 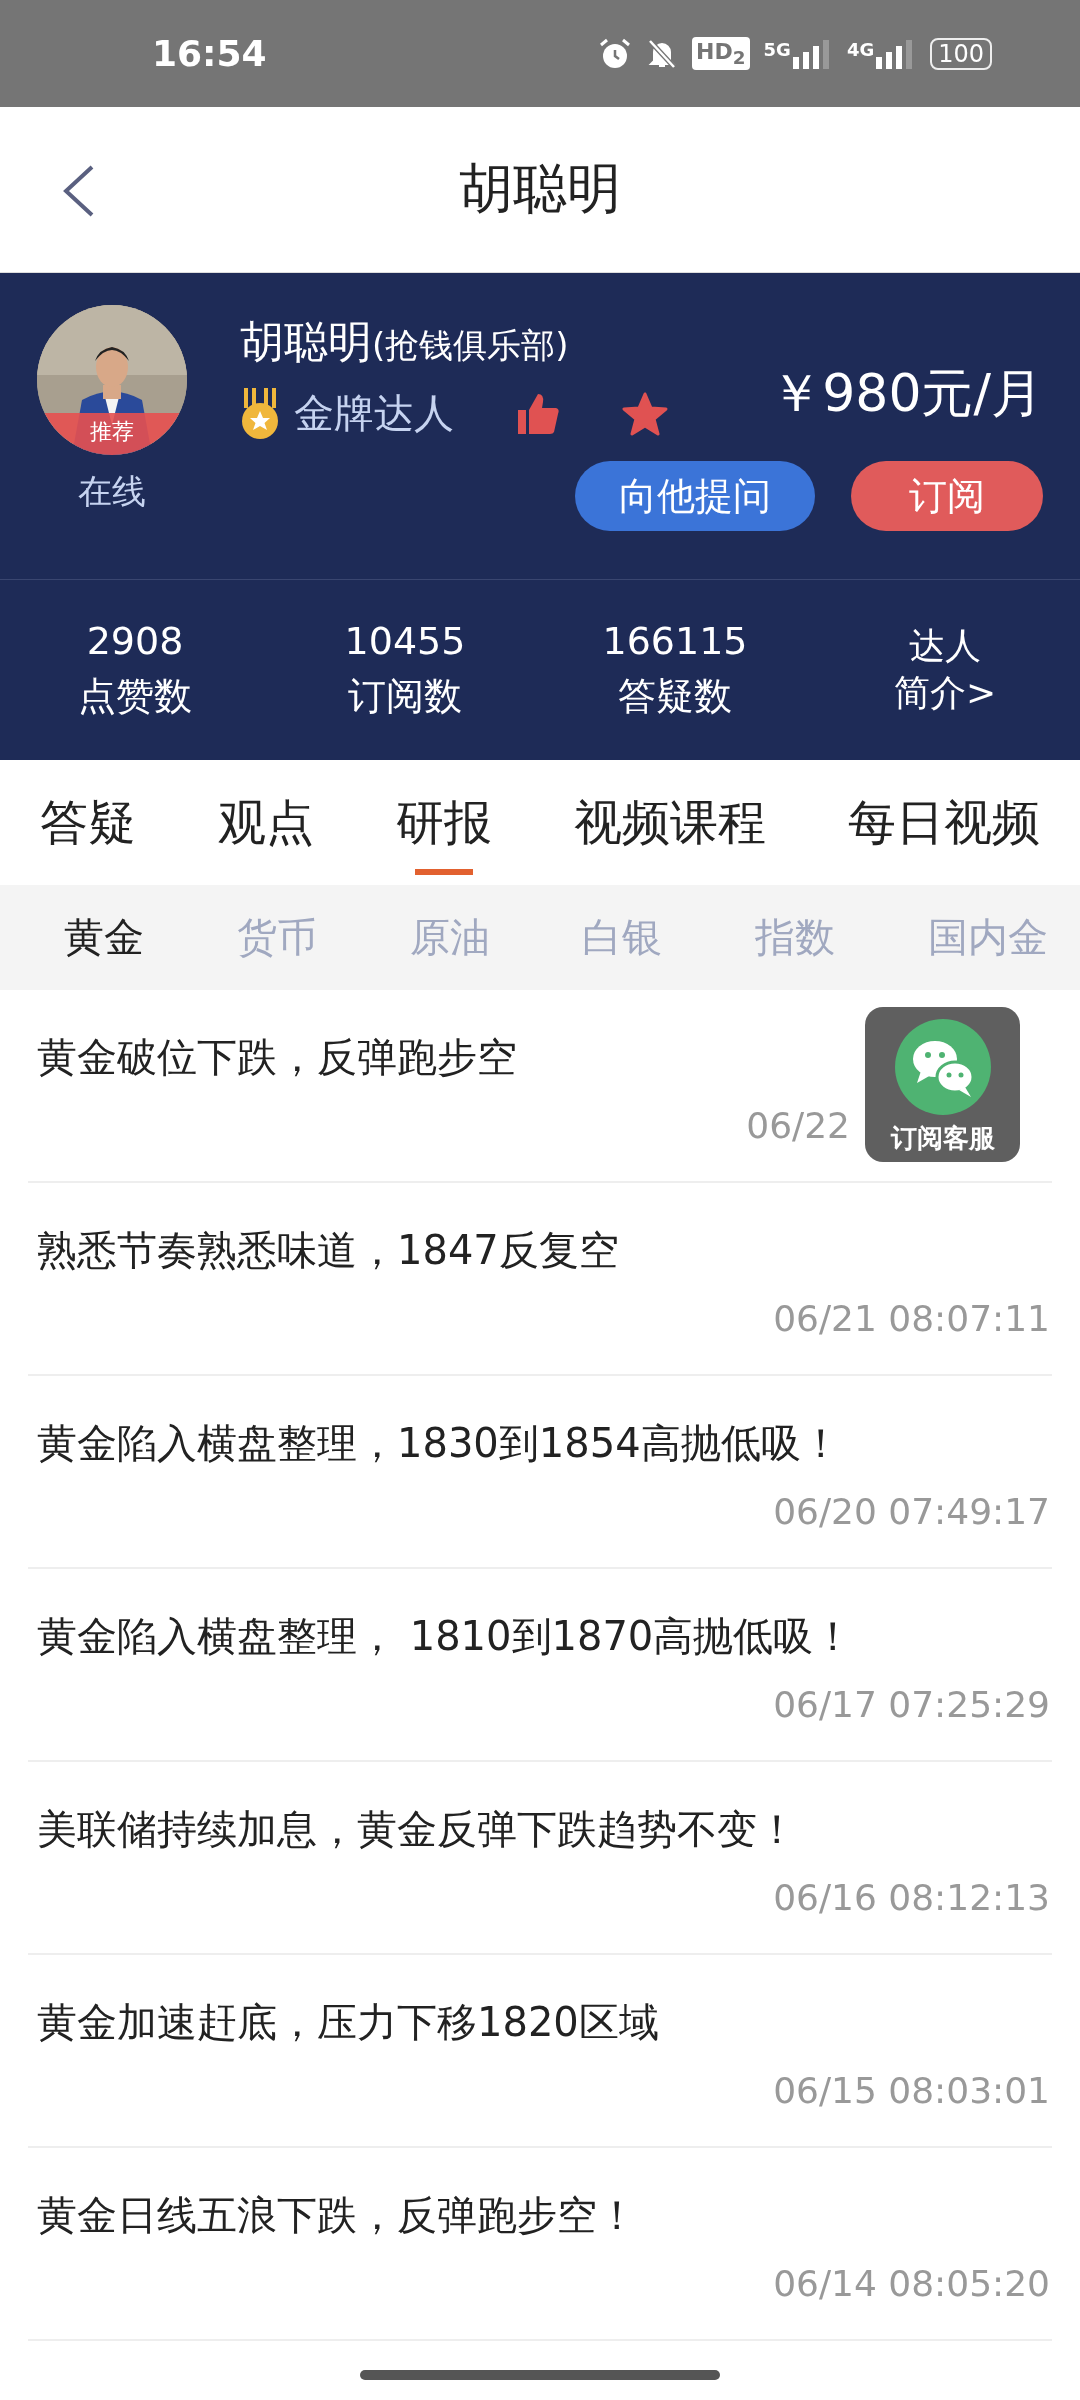 I want to click on article-date: 06/20 07:49:17, so click(x=911, y=1511).